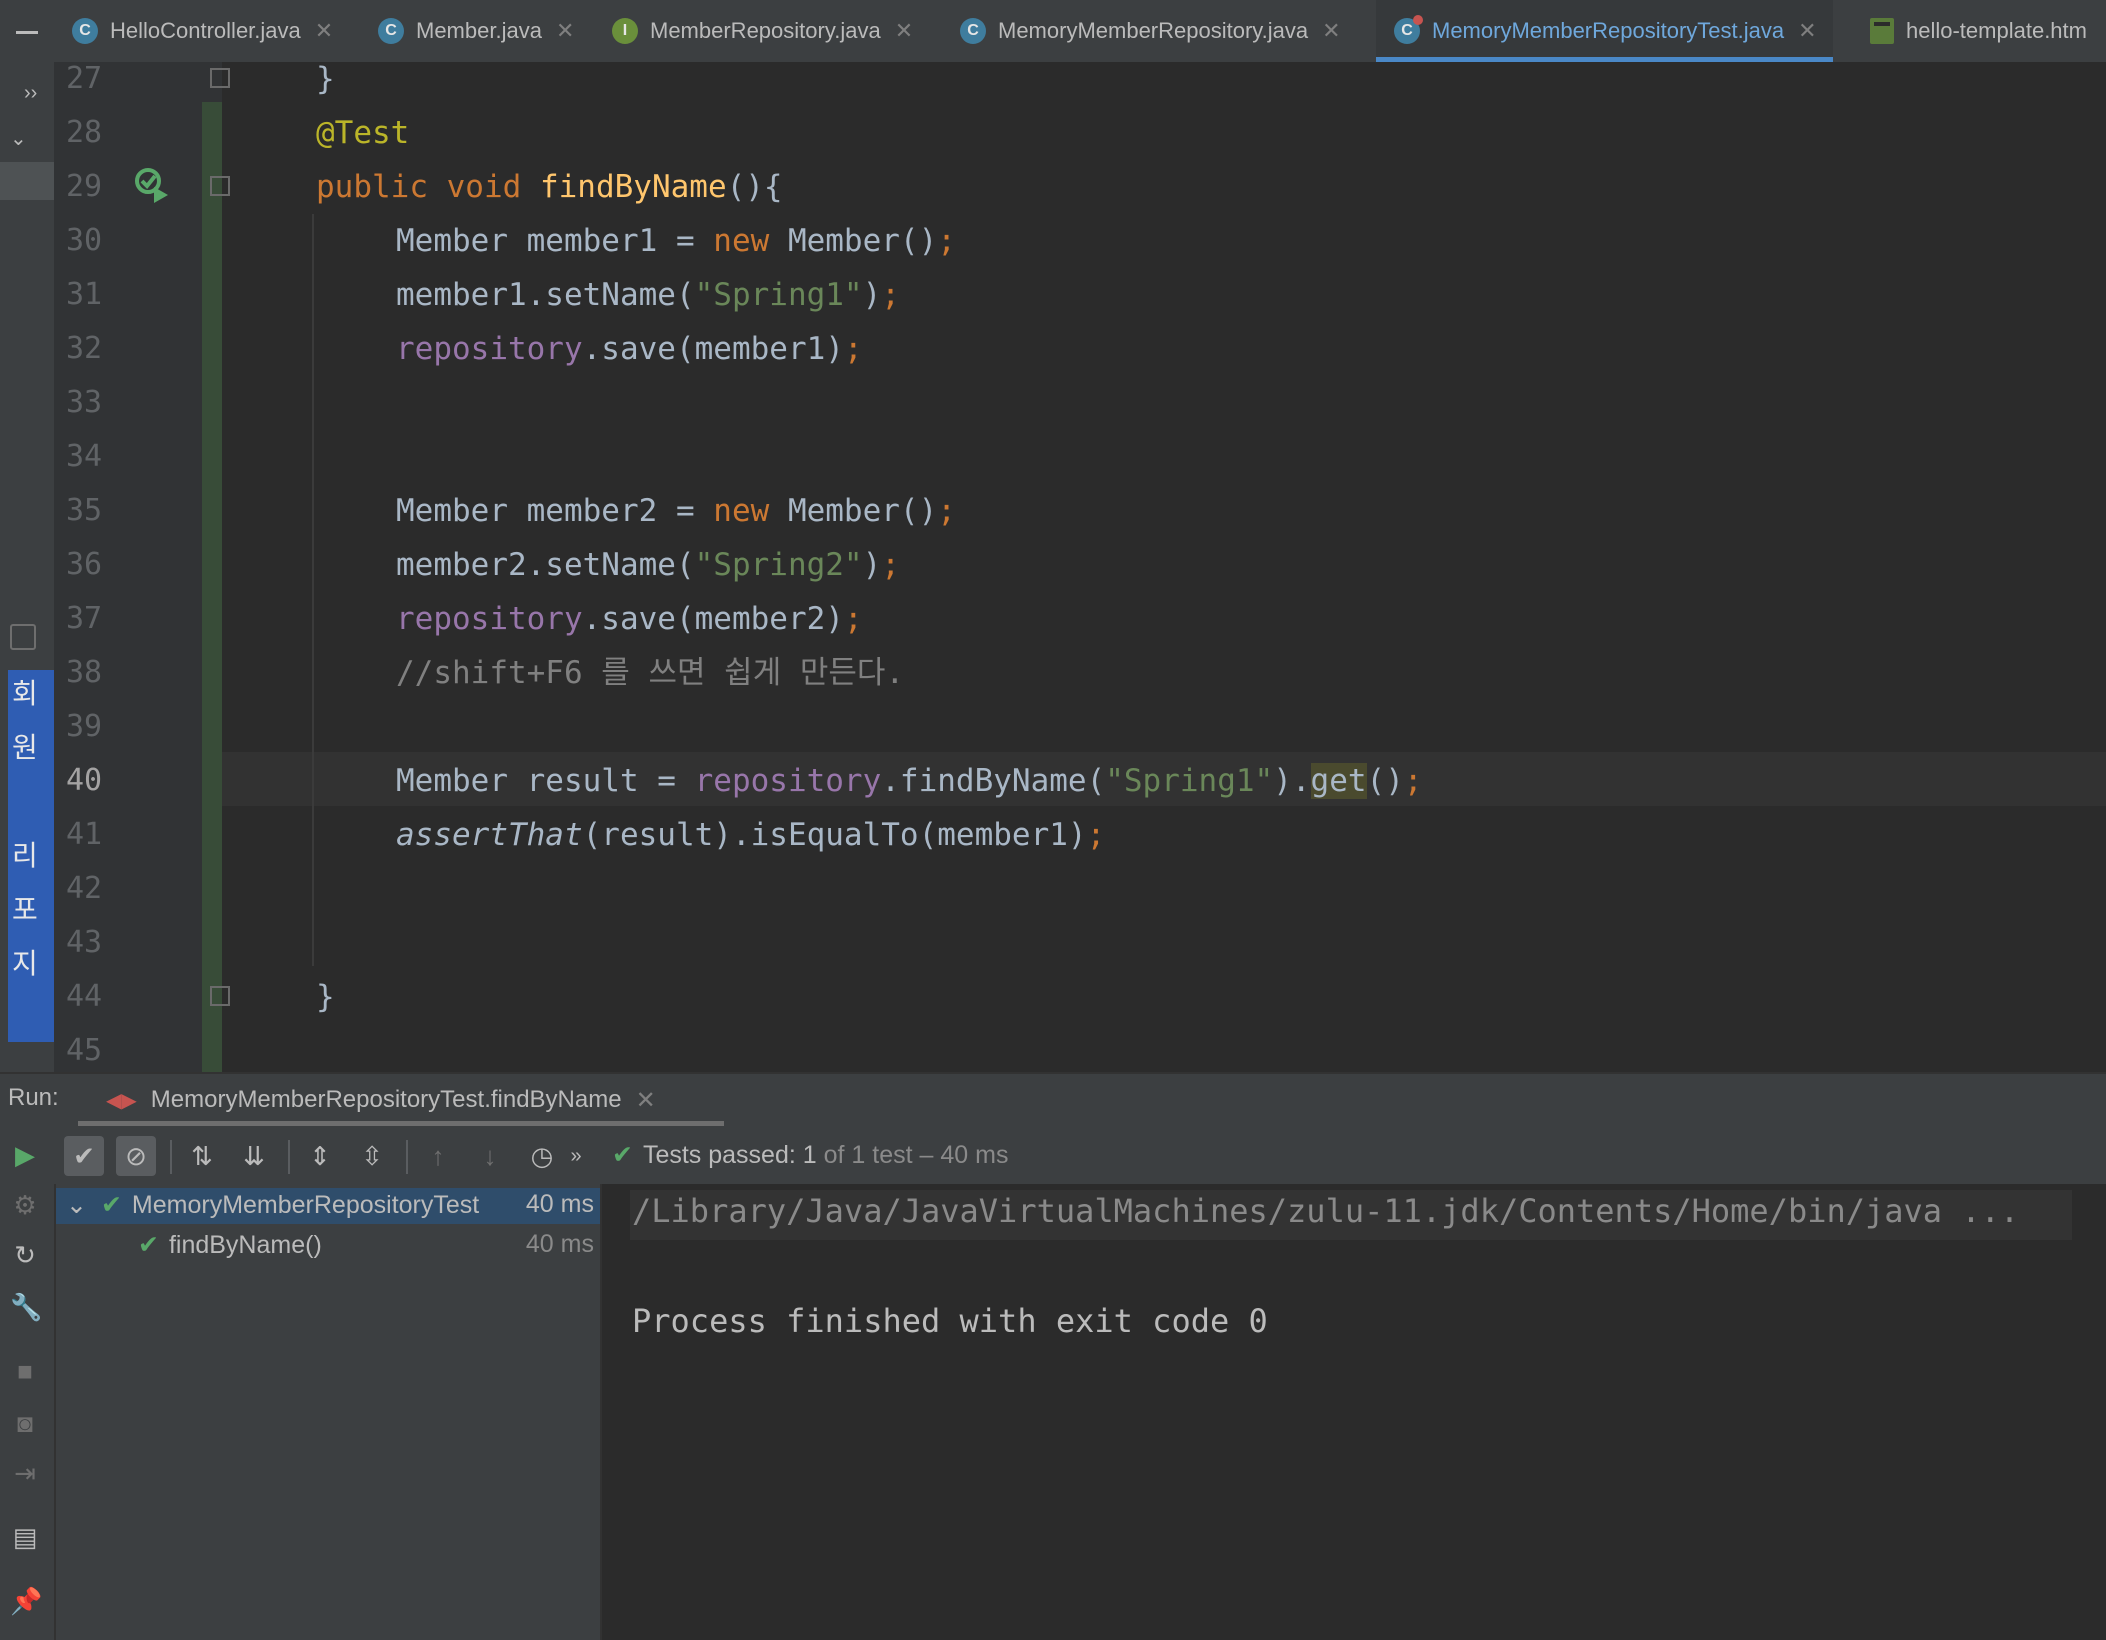  What do you see at coordinates (25, 747) in the screenshot?
I see `korean-char: 원` at bounding box center [25, 747].